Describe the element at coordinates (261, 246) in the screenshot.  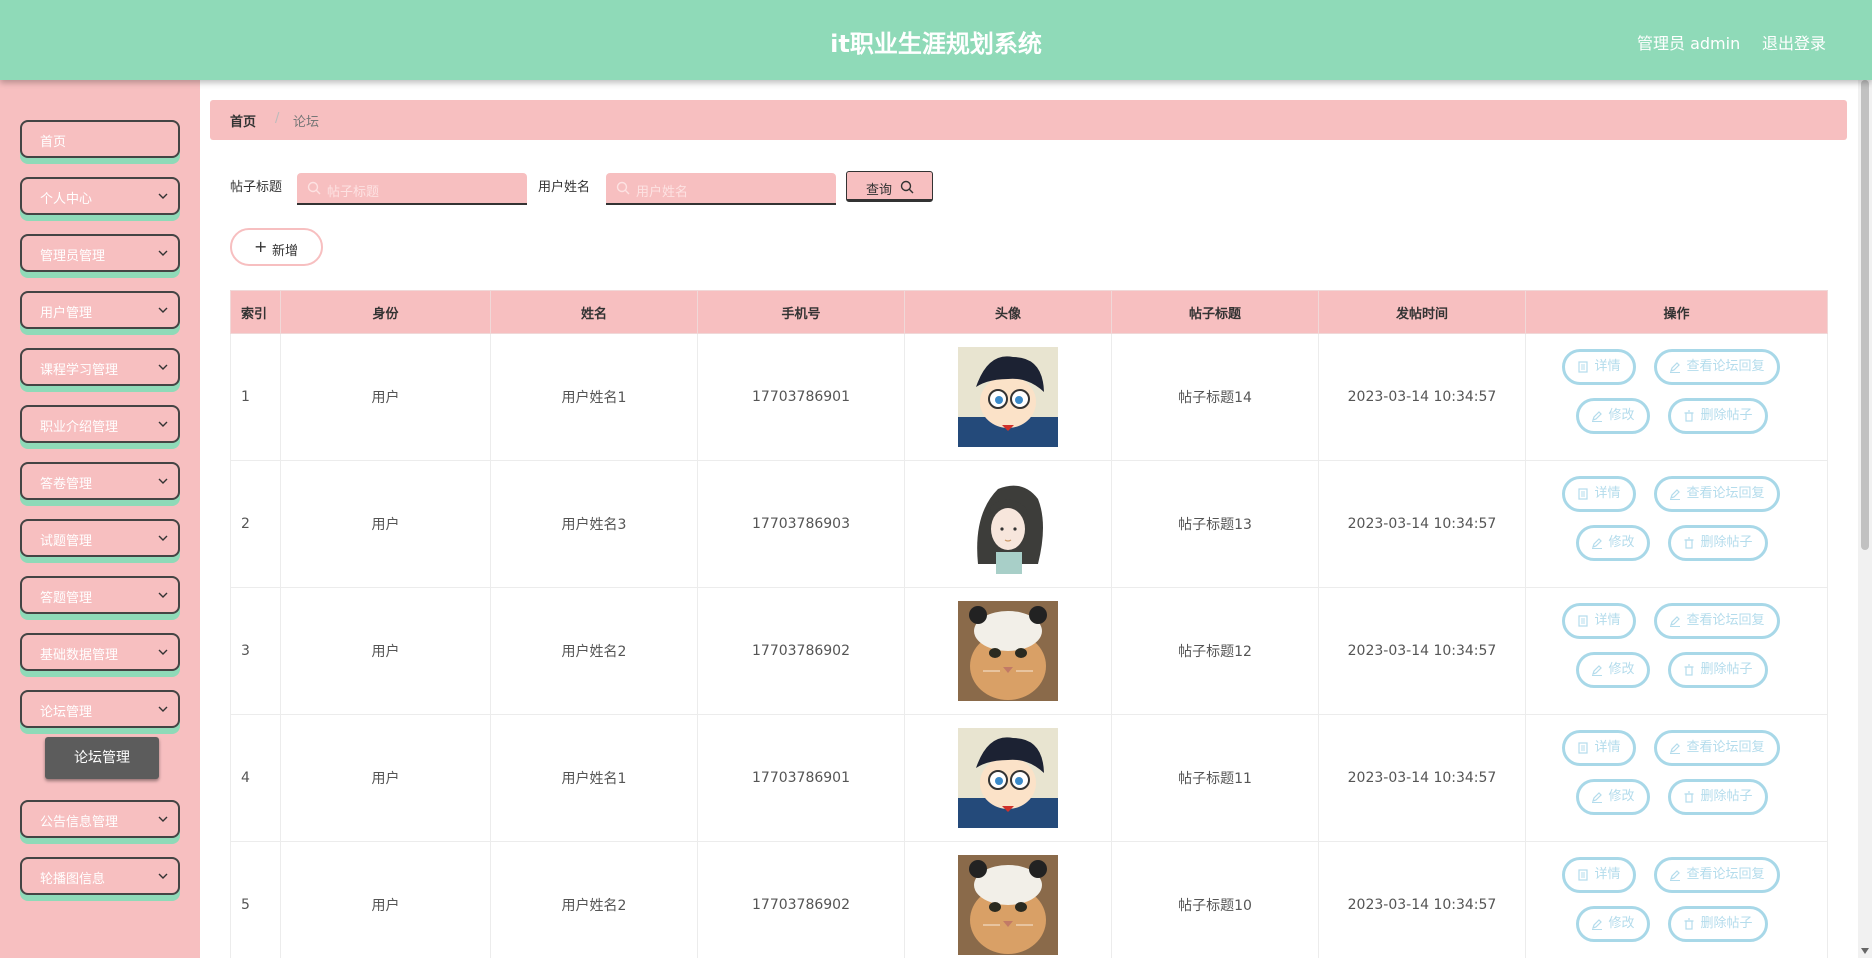
I see `plus-icon: +` at that location.